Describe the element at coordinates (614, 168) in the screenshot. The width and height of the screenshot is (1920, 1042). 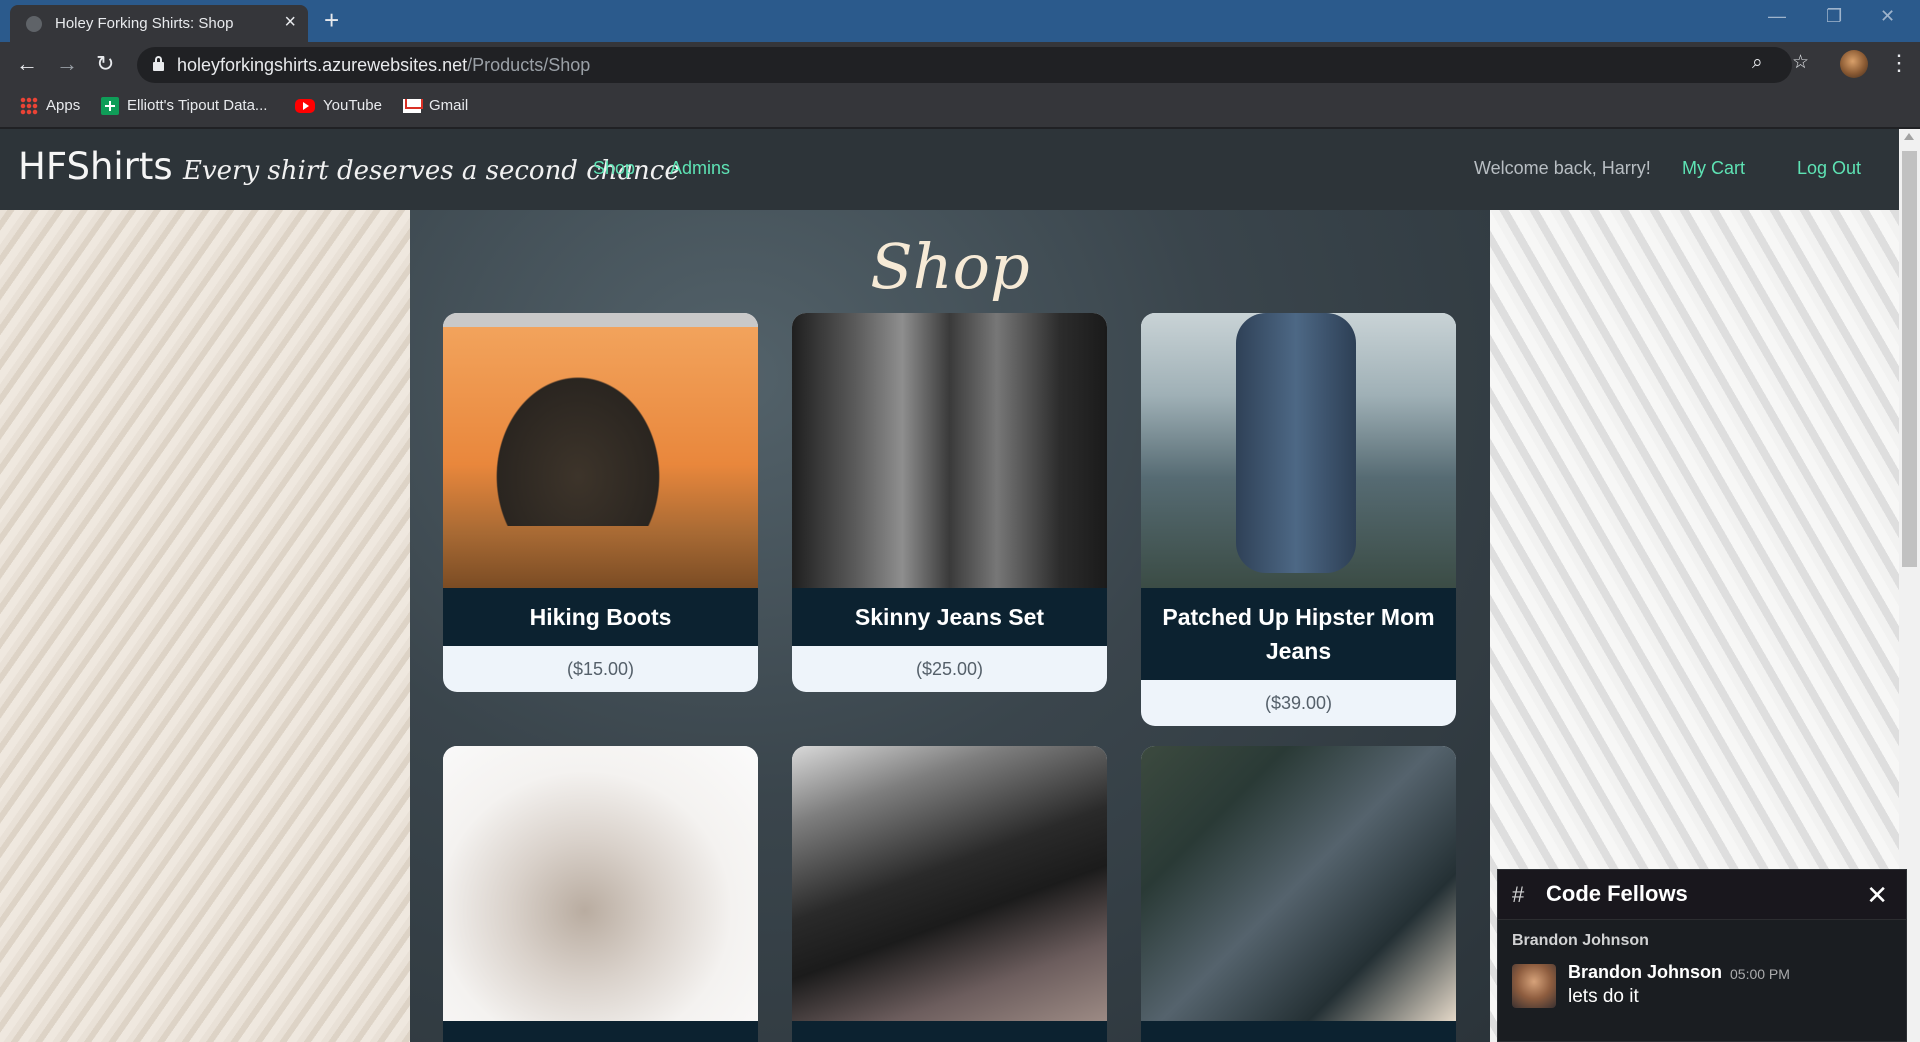
I see `nav-shop-link: Shop` at that location.